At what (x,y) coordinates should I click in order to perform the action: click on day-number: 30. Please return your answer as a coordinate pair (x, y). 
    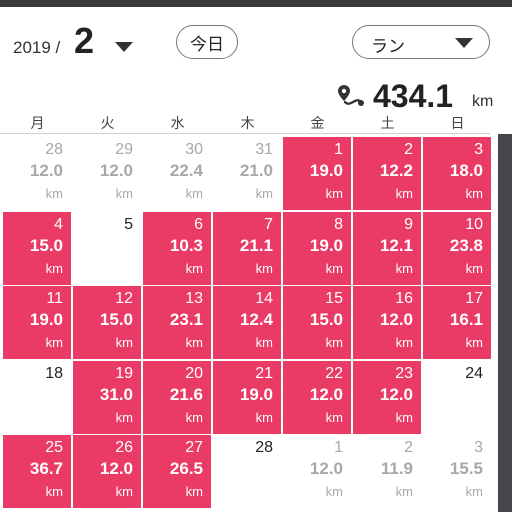
    Looking at the image, I should click on (194, 149).